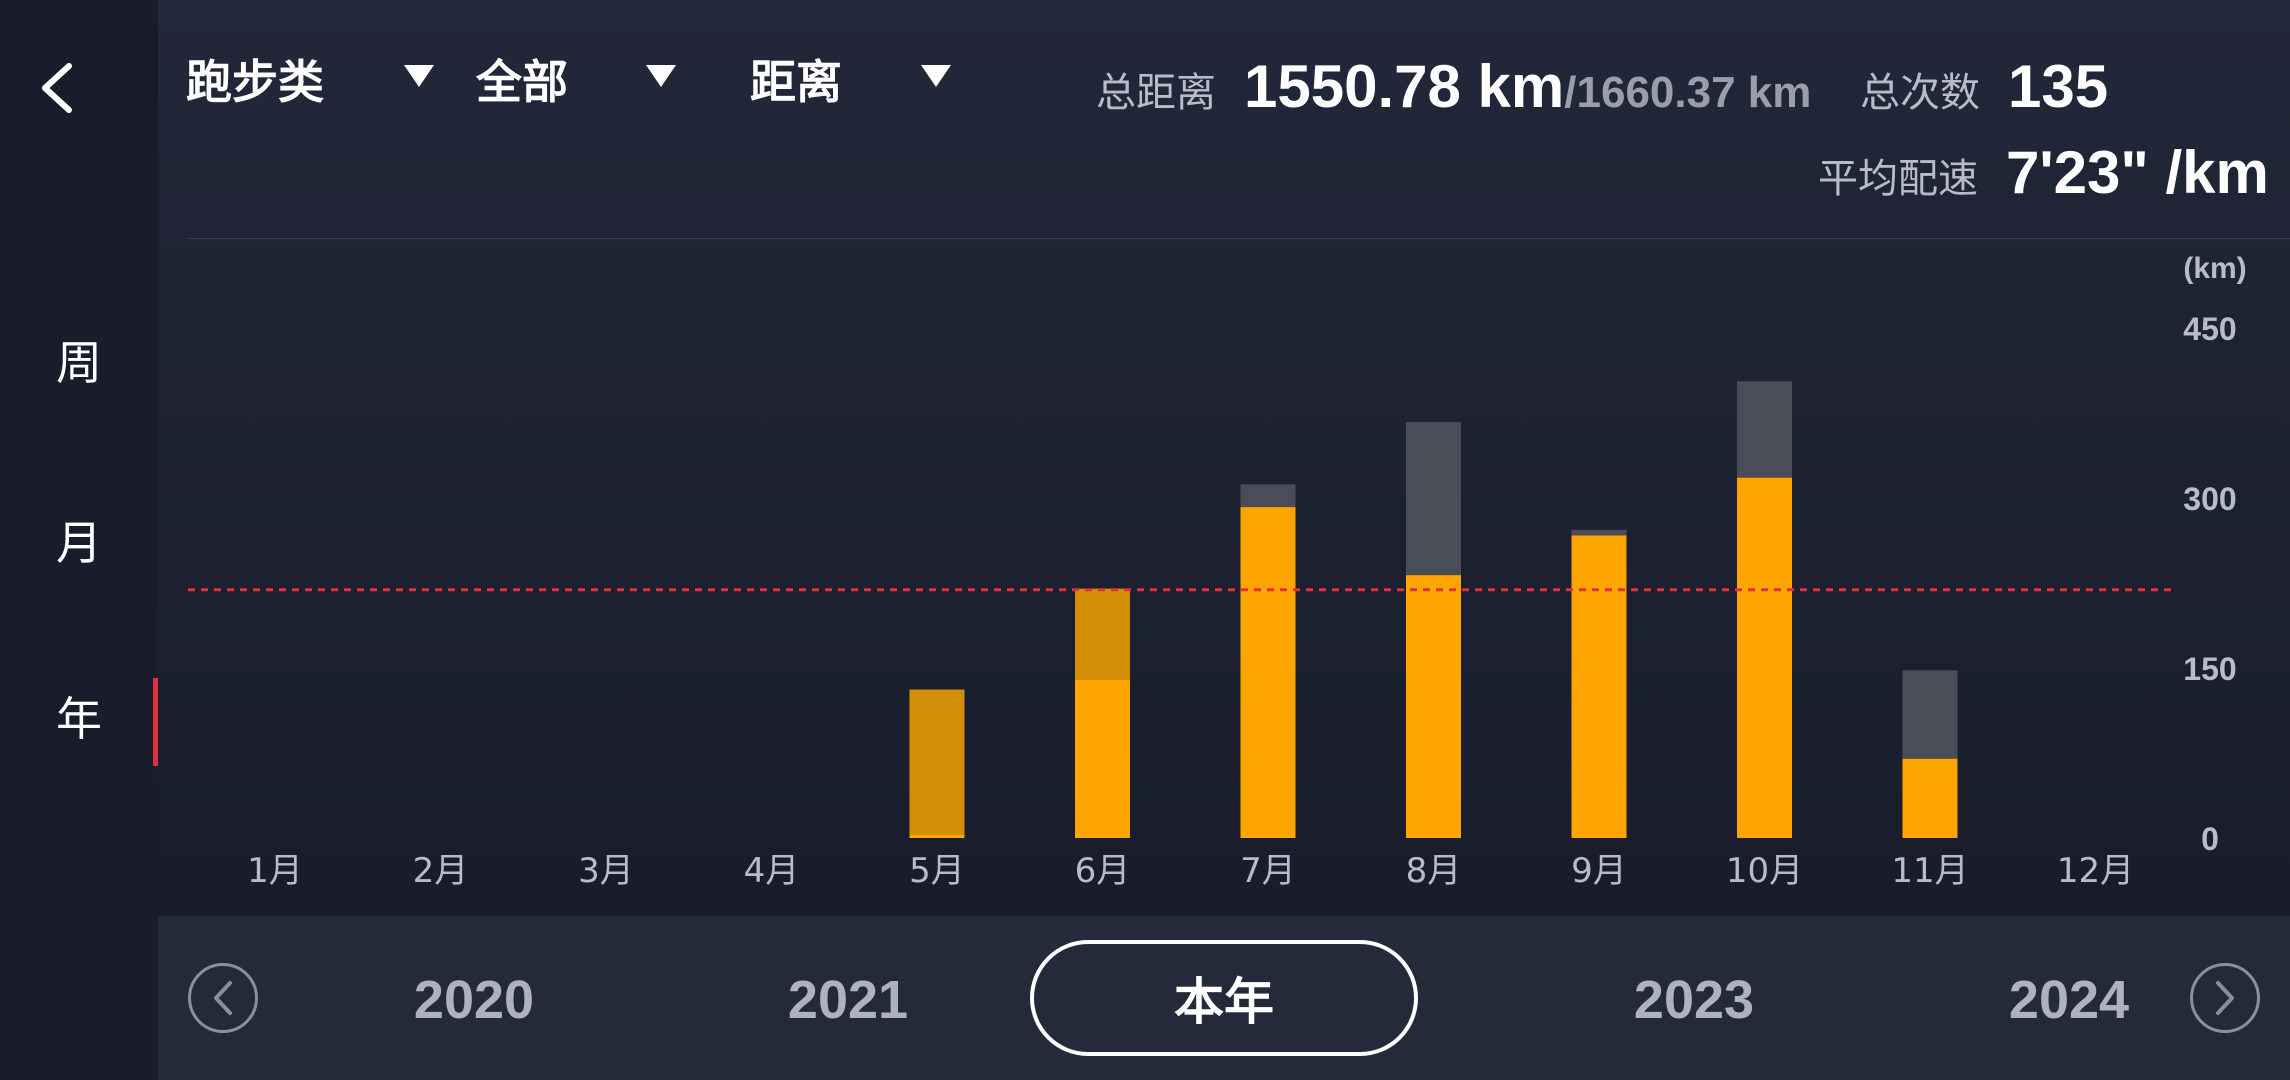 The image size is (2290, 1080). What do you see at coordinates (1929, 871) in the screenshot?
I see `x-tick-label: 11月` at bounding box center [1929, 871].